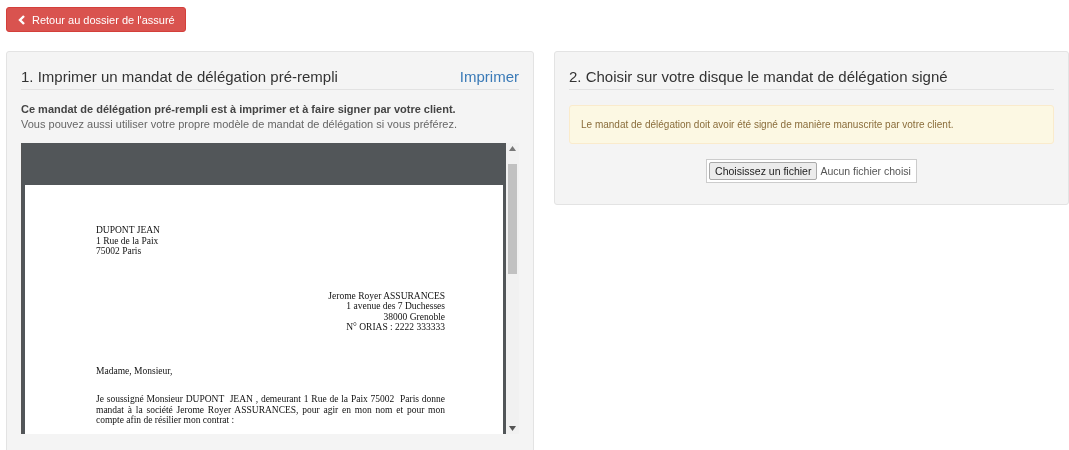 Image resolution: width=1069 pixels, height=450 pixels. I want to click on hint-text: Vous pouvez aussi utiliser votre propre modèle de mandat de délégation si vous préférez., so click(239, 124).